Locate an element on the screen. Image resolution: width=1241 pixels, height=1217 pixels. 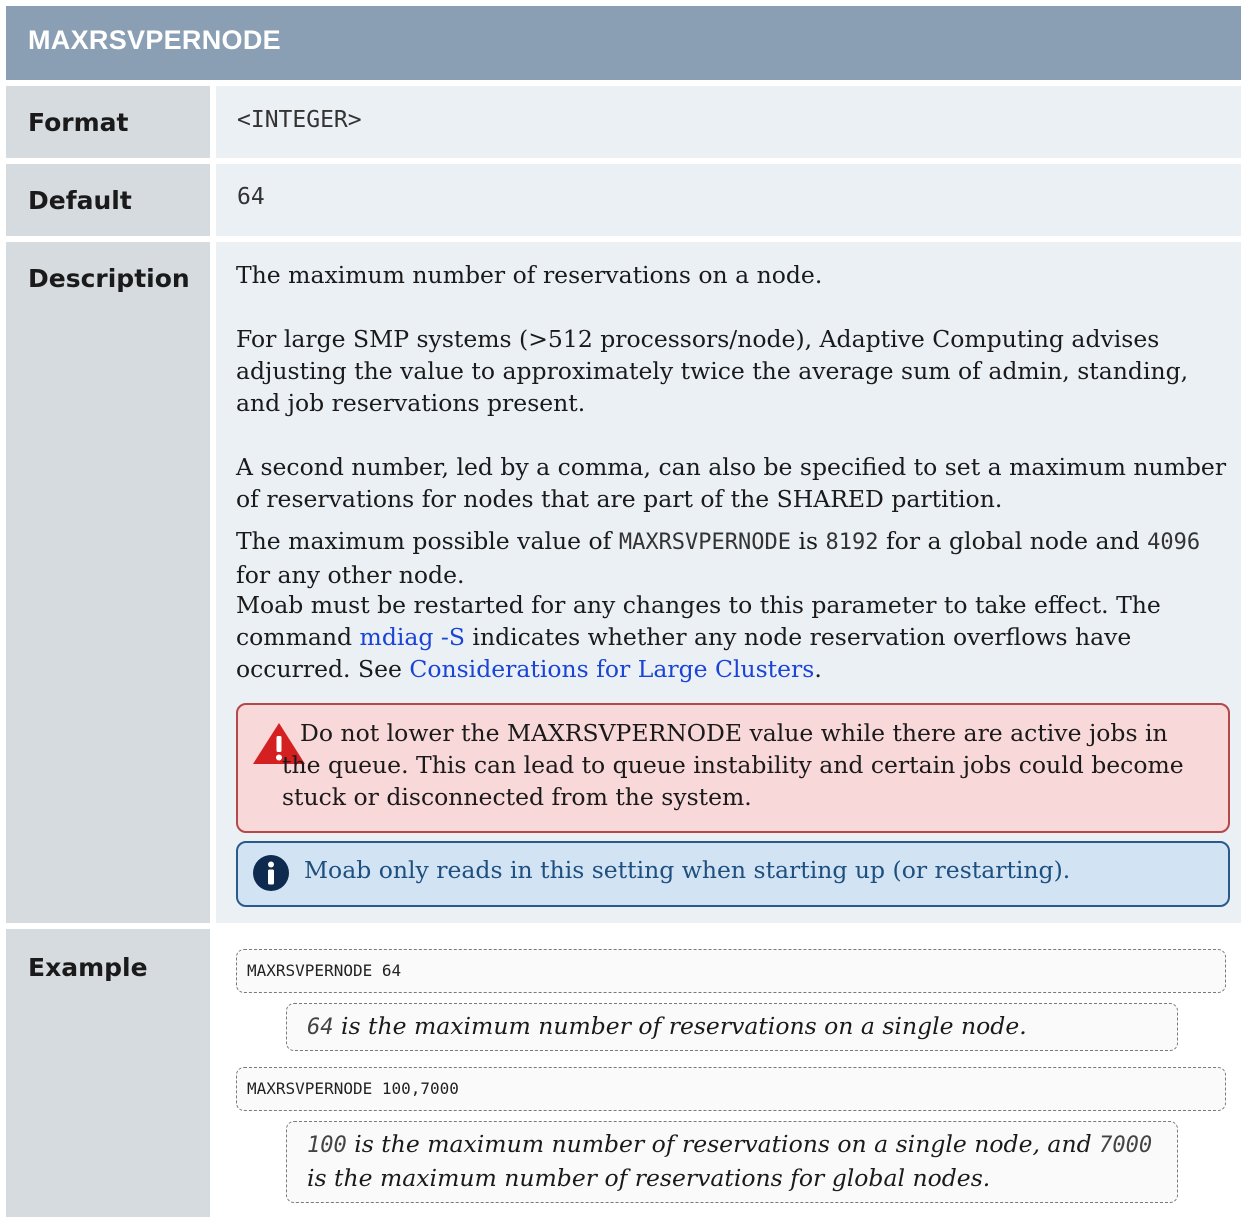
format-row: Format <INTEGER> is located at coordinates (623, 122).